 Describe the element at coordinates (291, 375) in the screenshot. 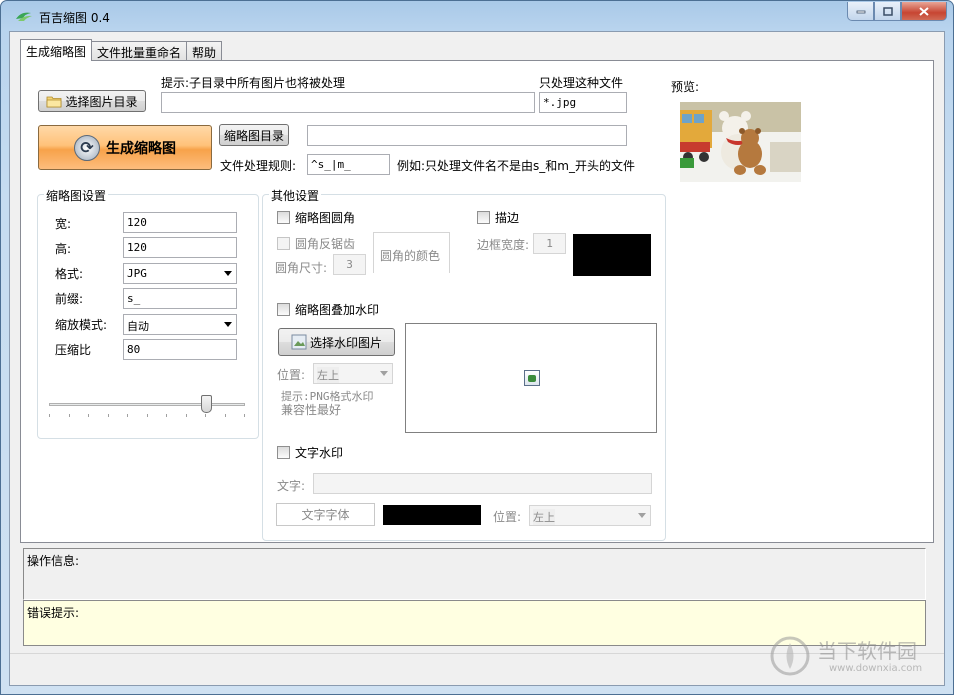

I see `watermark-position-label: 位置:` at that location.